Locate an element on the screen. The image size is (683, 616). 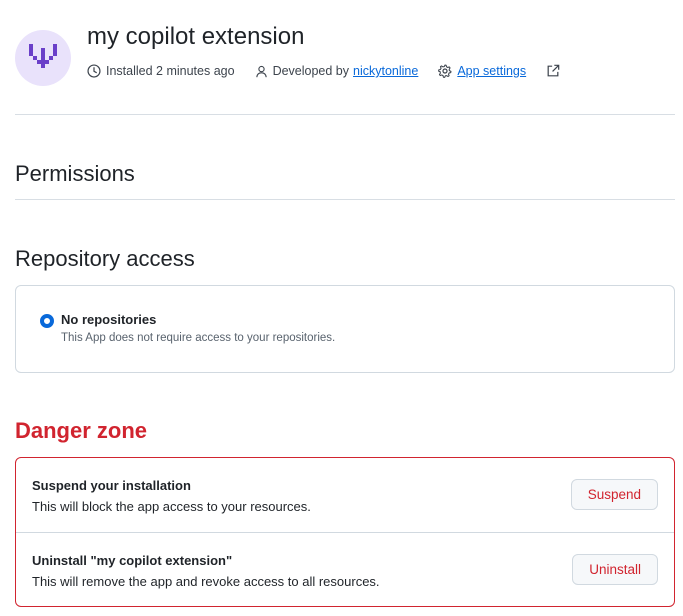
app-settings-link: App settings is located at coordinates (491, 71).